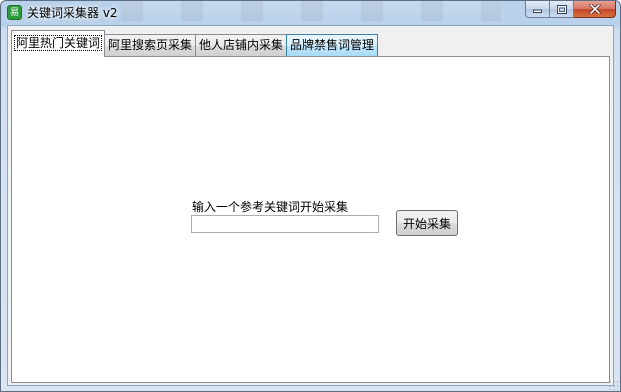  What do you see at coordinates (270, 207) in the screenshot?
I see `keyword-prompt-label: 输入一个参考关键词开始采集` at bounding box center [270, 207].